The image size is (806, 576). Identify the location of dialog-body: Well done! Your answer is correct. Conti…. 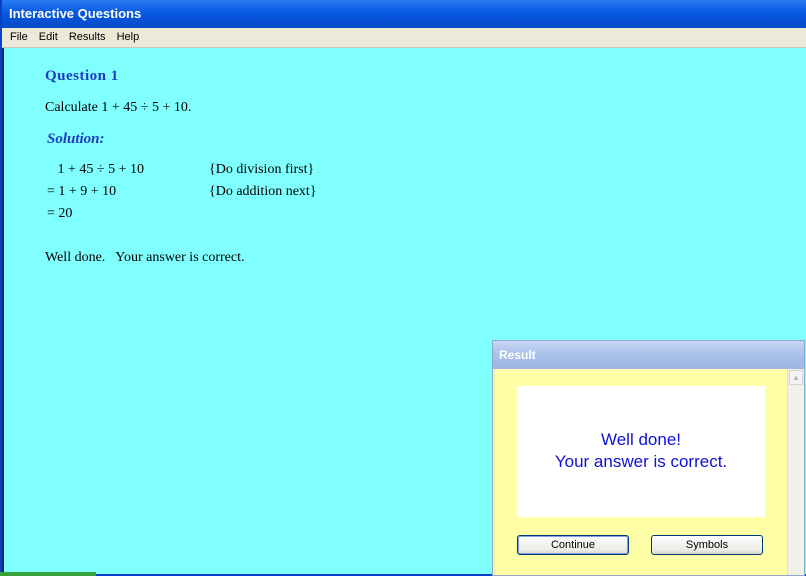
(641, 472).